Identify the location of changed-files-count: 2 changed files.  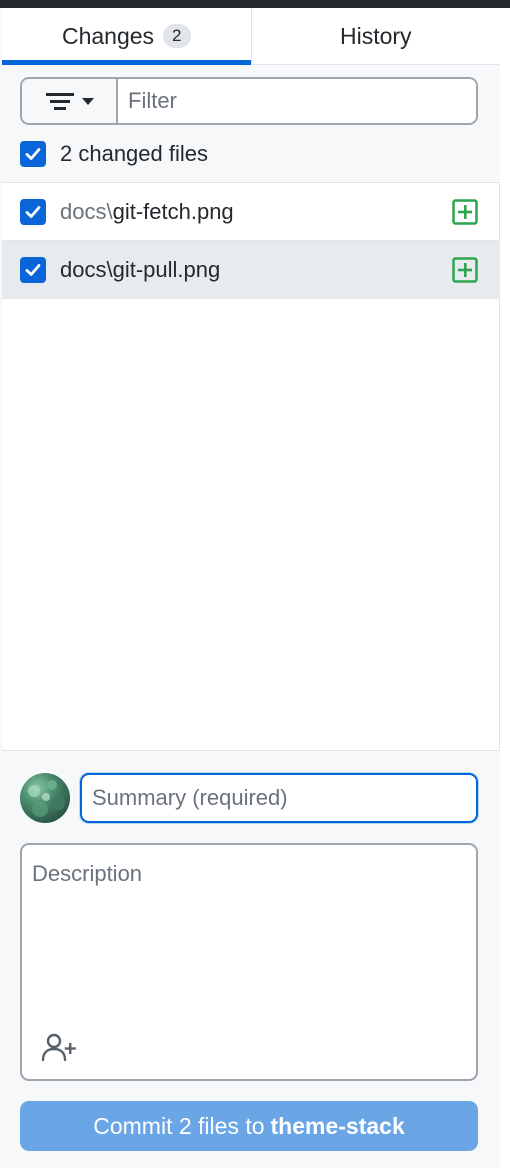
(134, 153).